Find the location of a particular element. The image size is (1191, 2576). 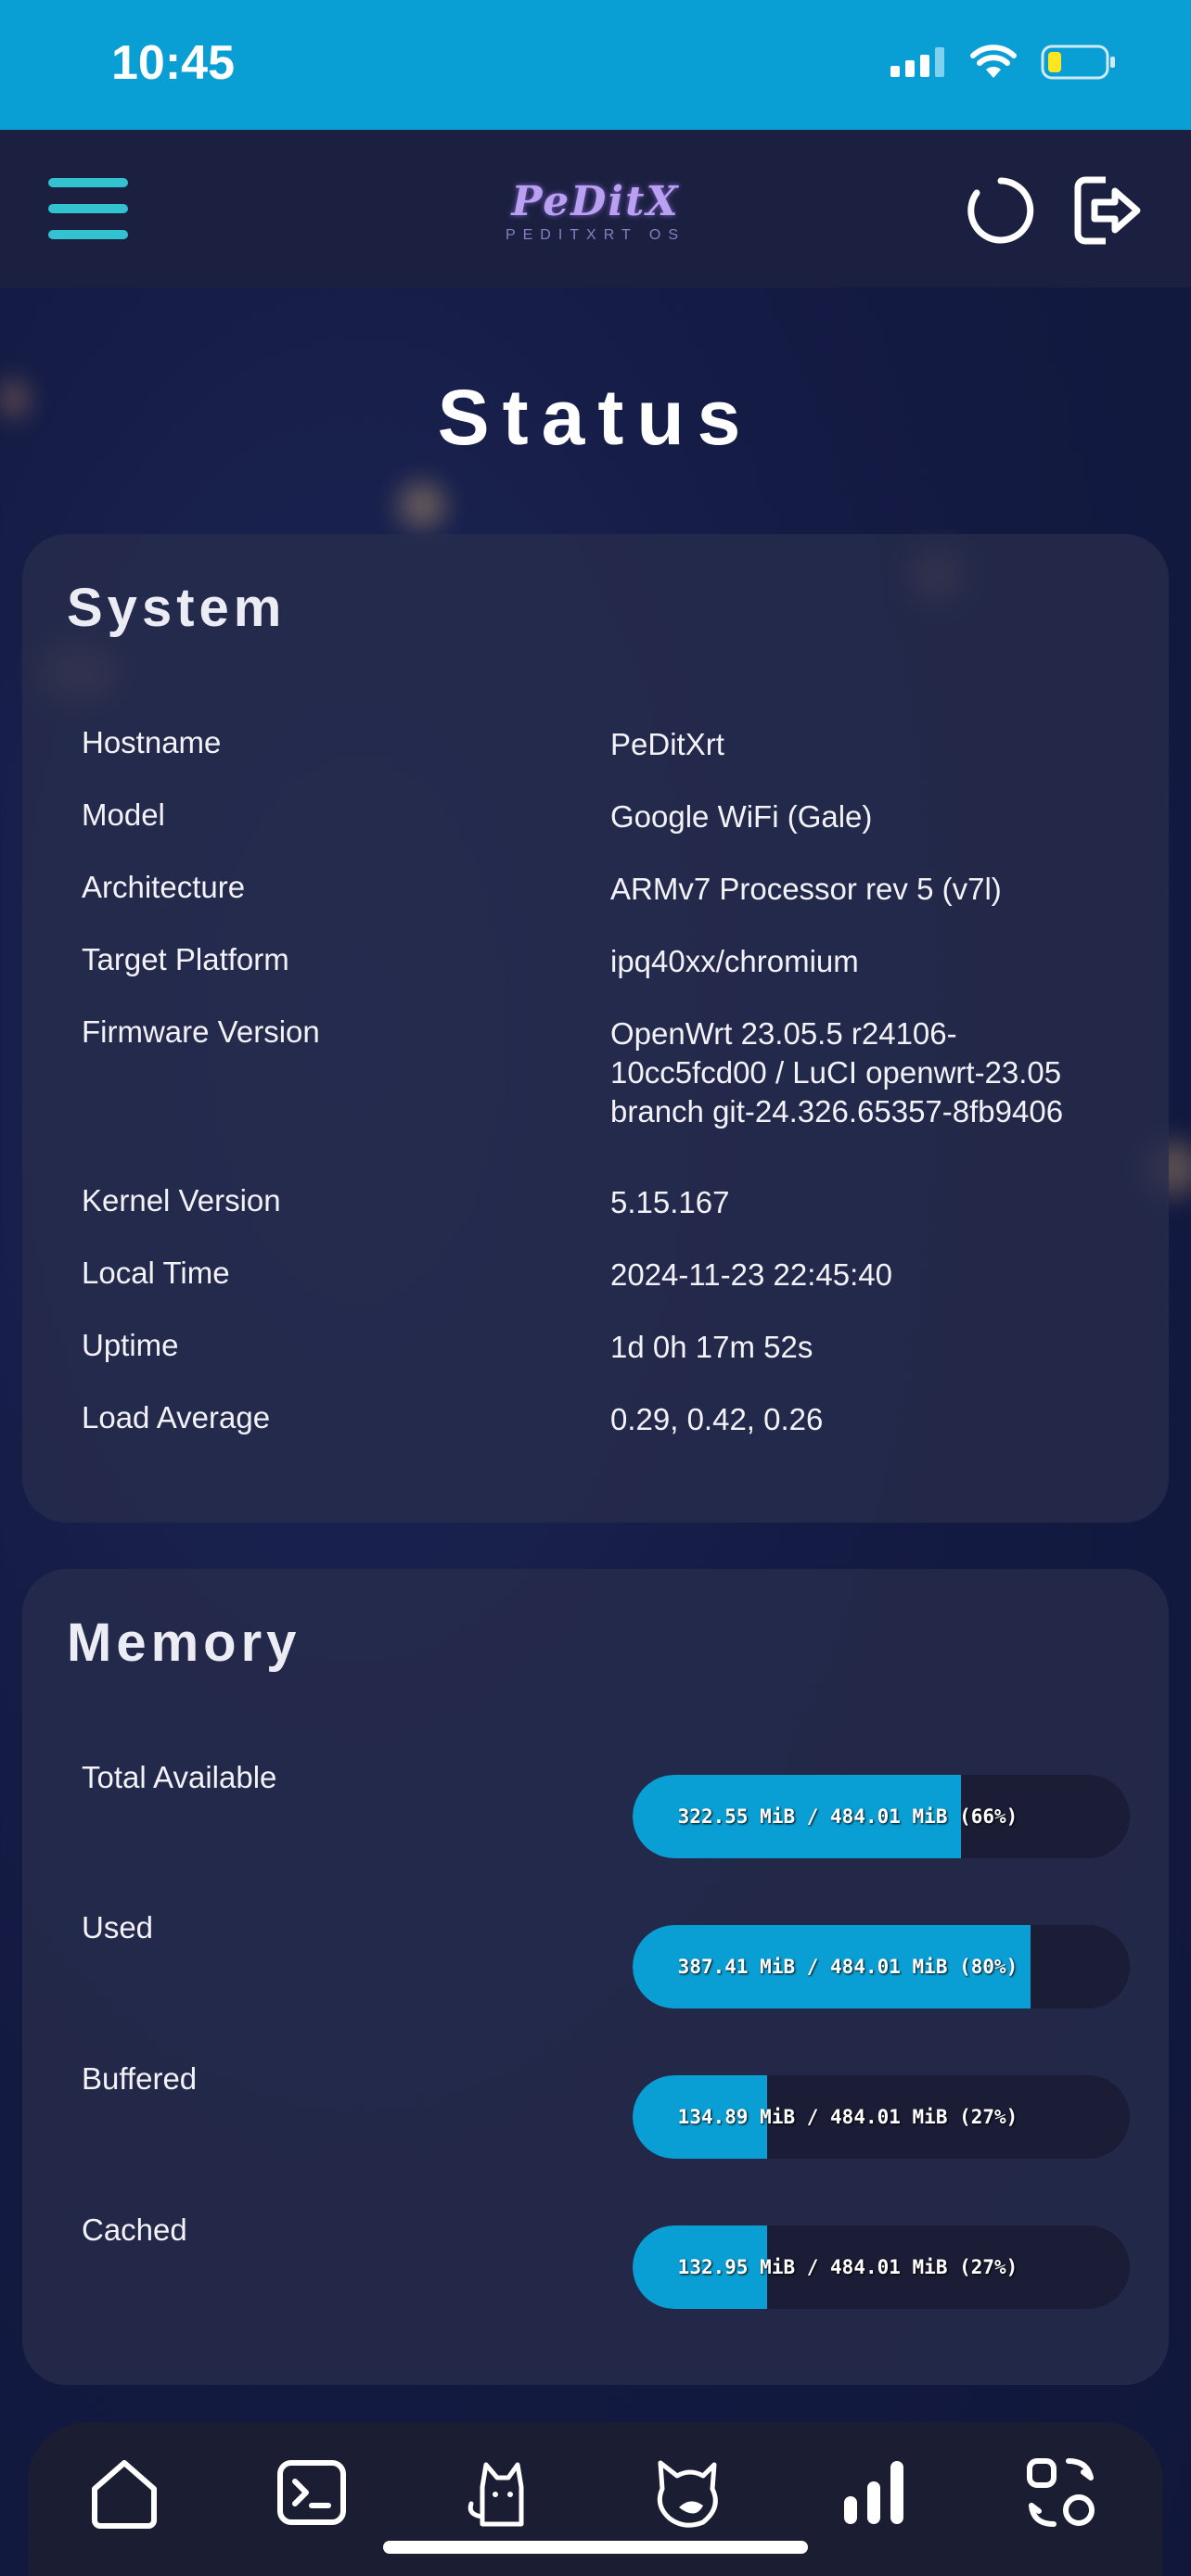

refresh-icon is located at coordinates (1001, 211).